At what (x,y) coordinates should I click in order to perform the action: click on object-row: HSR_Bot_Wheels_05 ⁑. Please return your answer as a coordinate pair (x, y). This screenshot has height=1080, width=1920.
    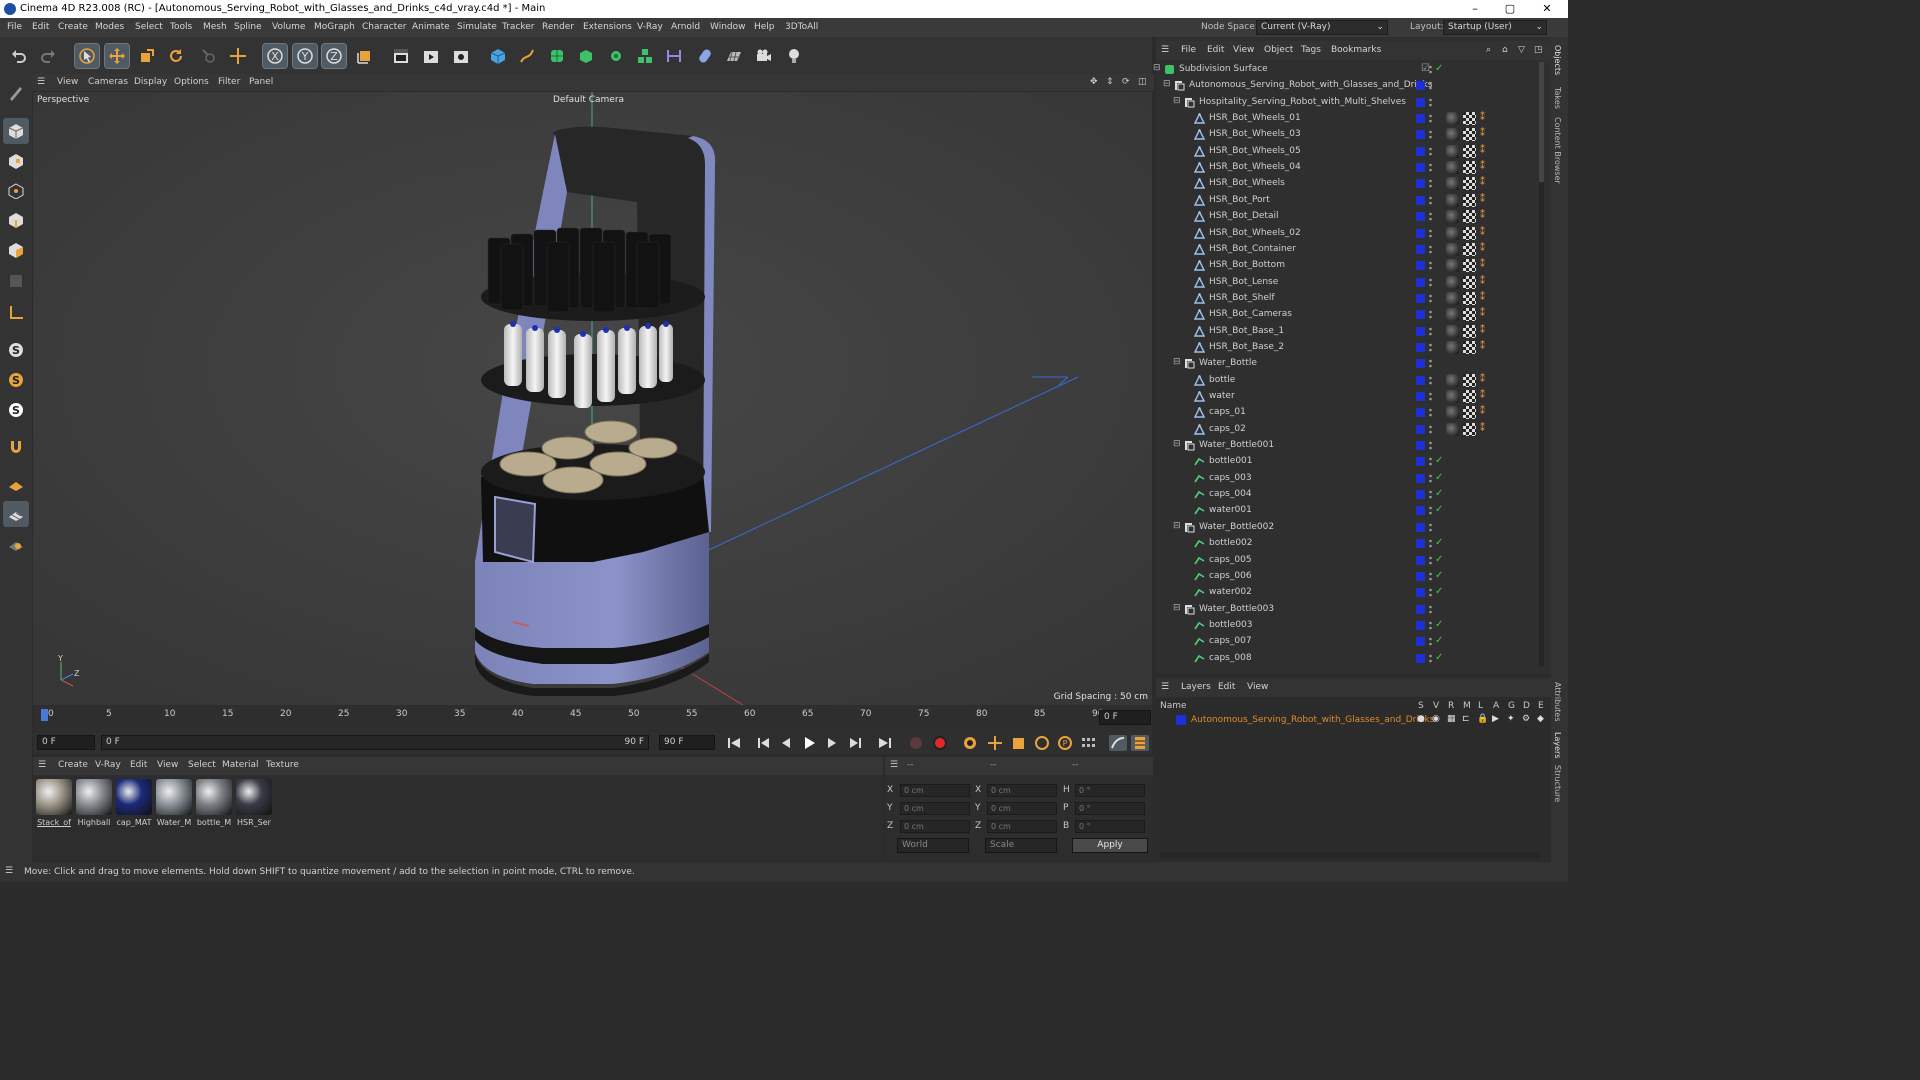
    Looking at the image, I should click on (1346, 152).